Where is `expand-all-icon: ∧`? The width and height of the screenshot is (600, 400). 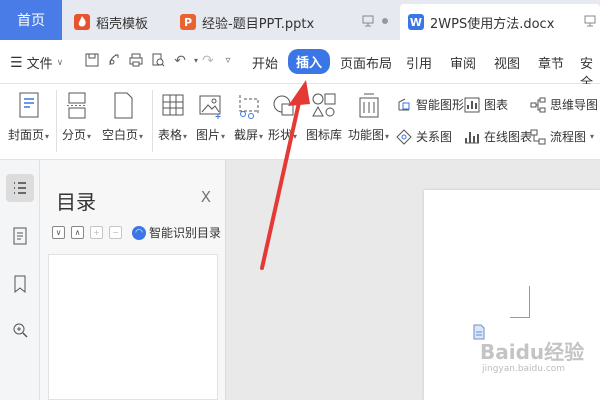 expand-all-icon: ∧ is located at coordinates (77, 232).